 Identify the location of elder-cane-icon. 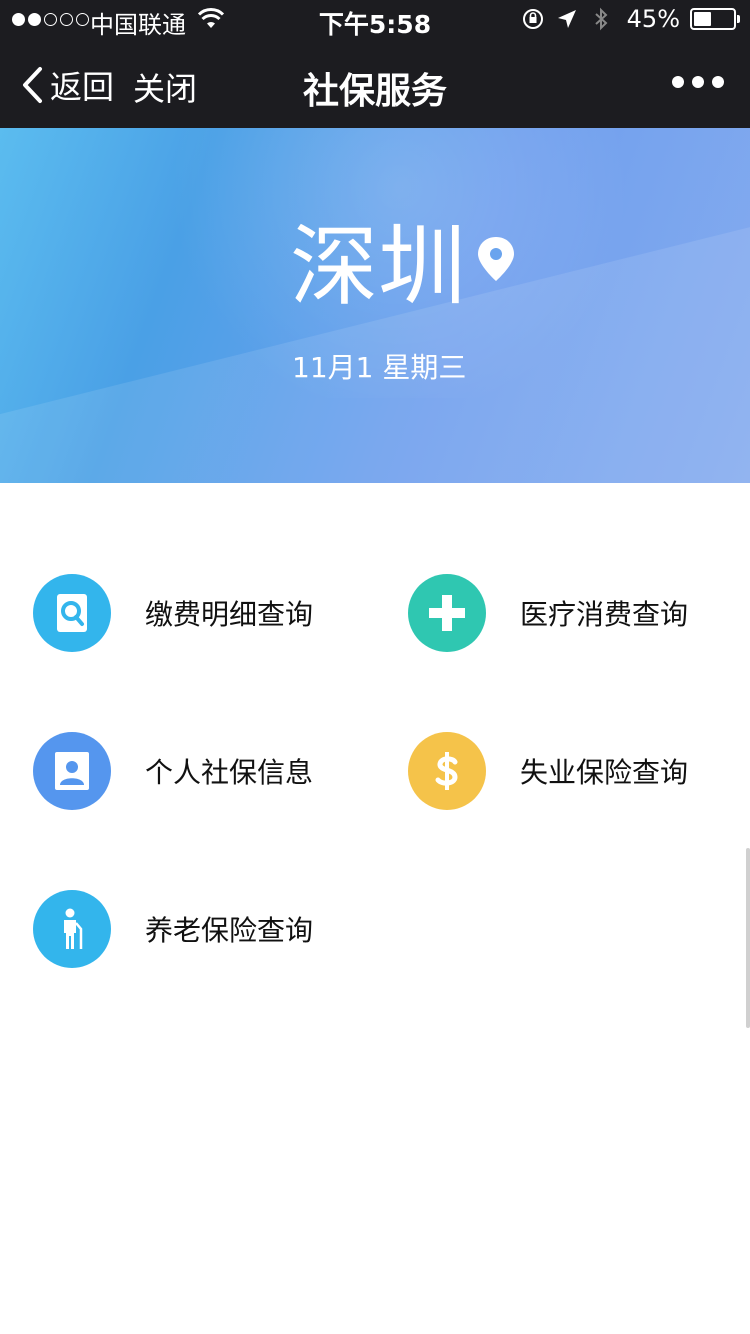
(72, 929).